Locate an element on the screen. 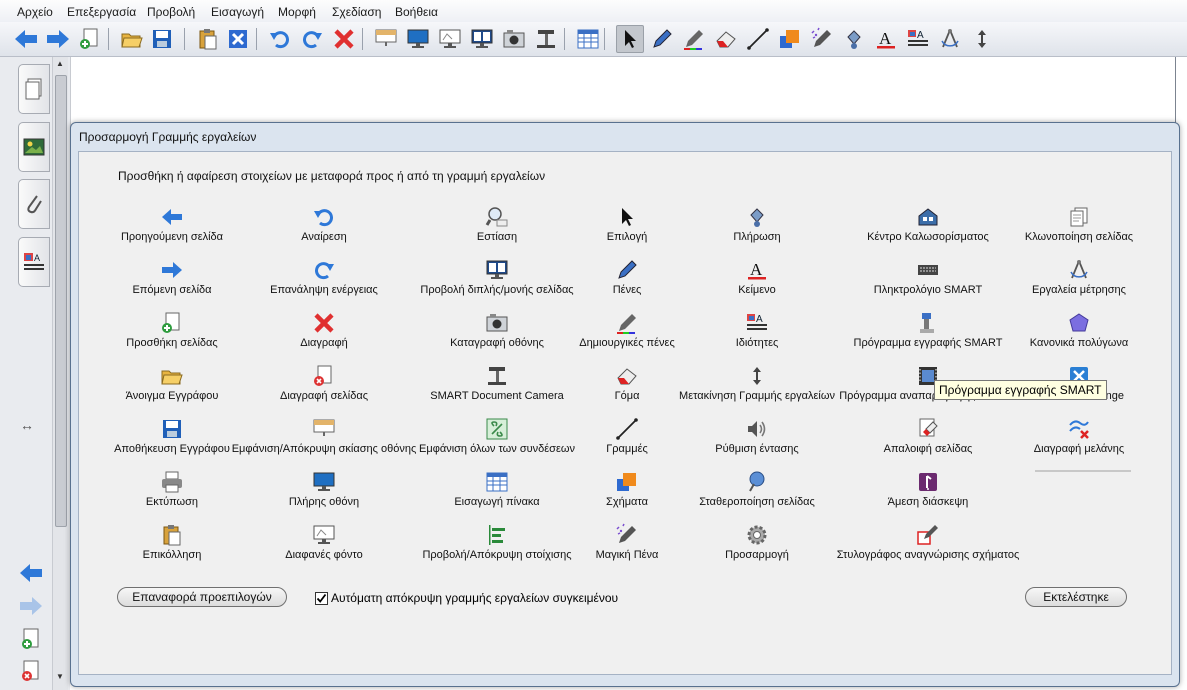 This screenshot has height=690, width=1187. add-page-side-icon is located at coordinates (31, 640).